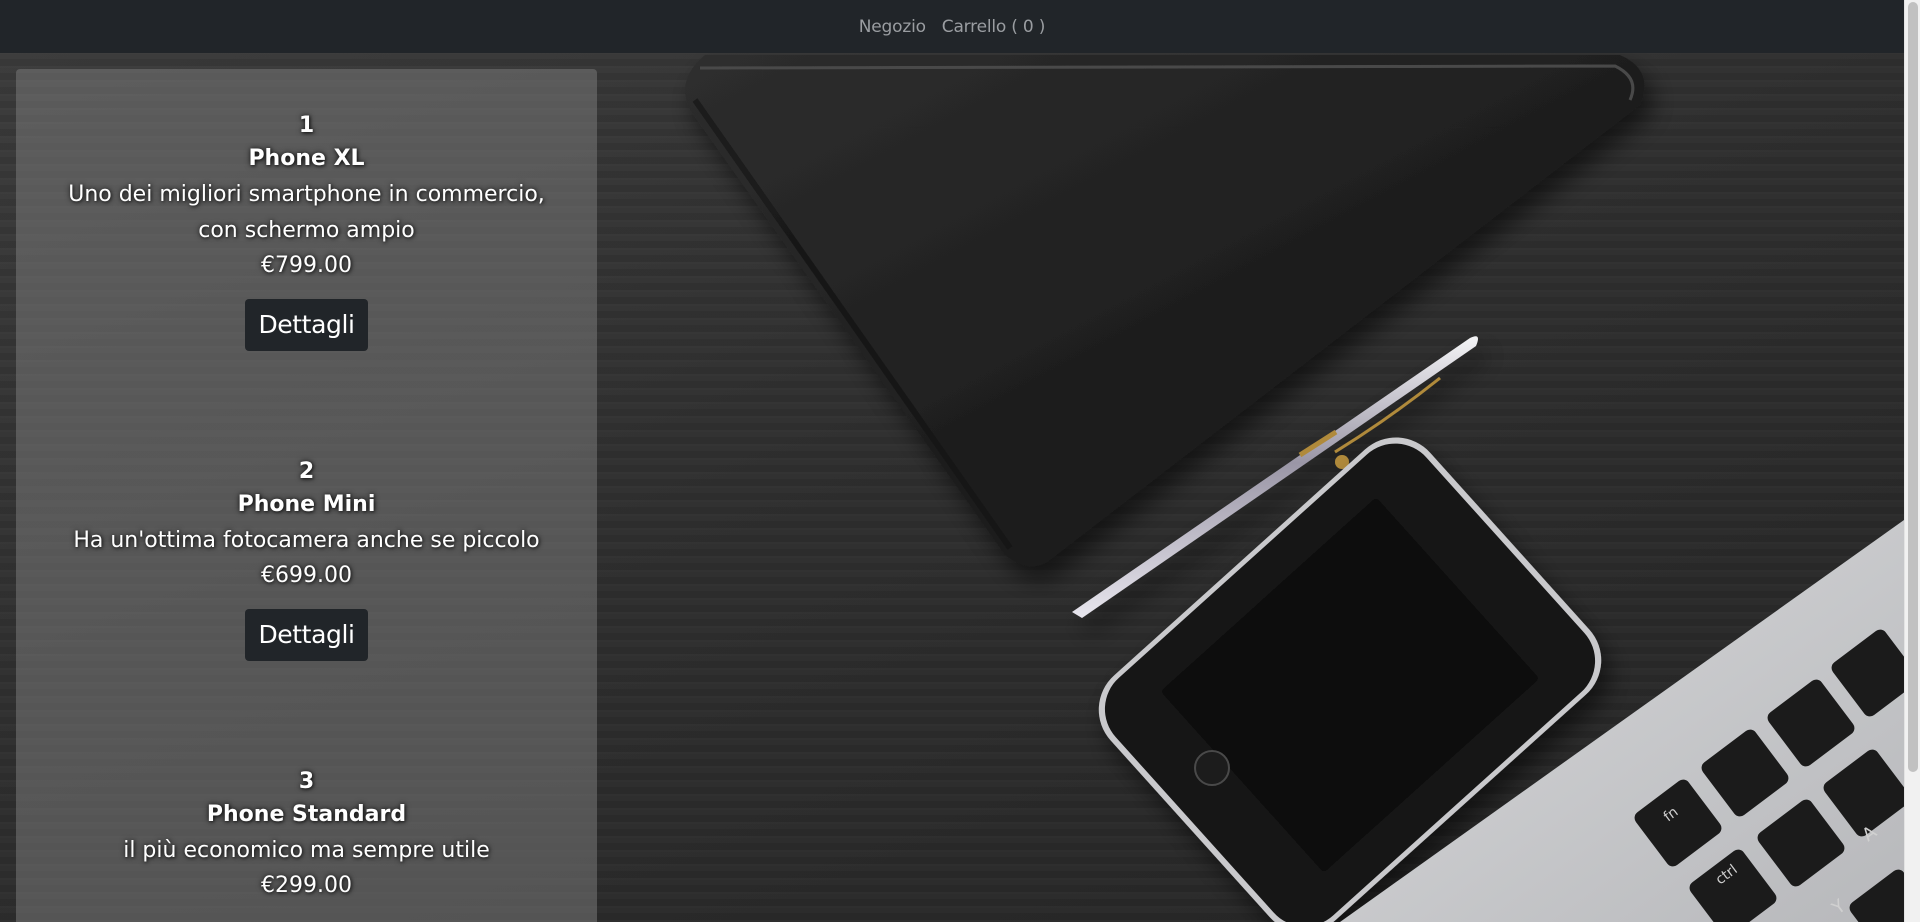  Describe the element at coordinates (306, 781) in the screenshot. I see `product-id: 3` at that location.